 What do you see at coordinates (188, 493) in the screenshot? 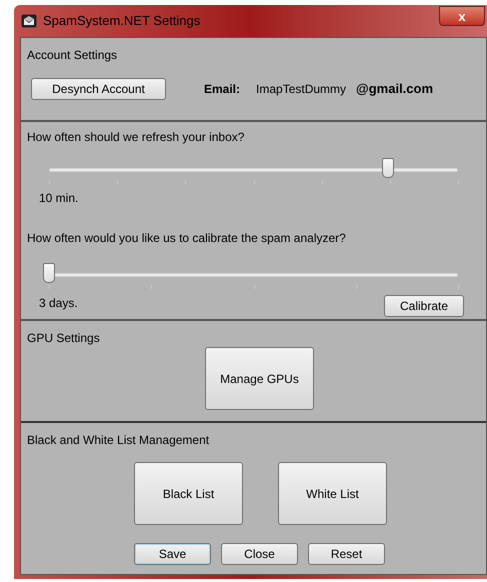
I see `list-button: Black List` at bounding box center [188, 493].